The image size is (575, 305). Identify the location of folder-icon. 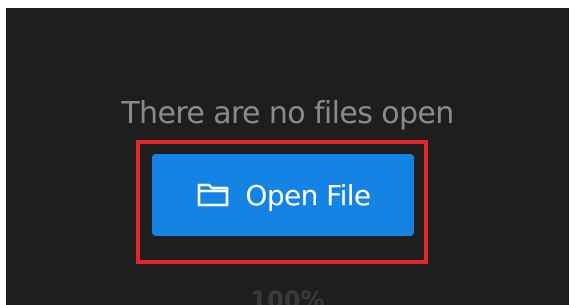
(213, 195).